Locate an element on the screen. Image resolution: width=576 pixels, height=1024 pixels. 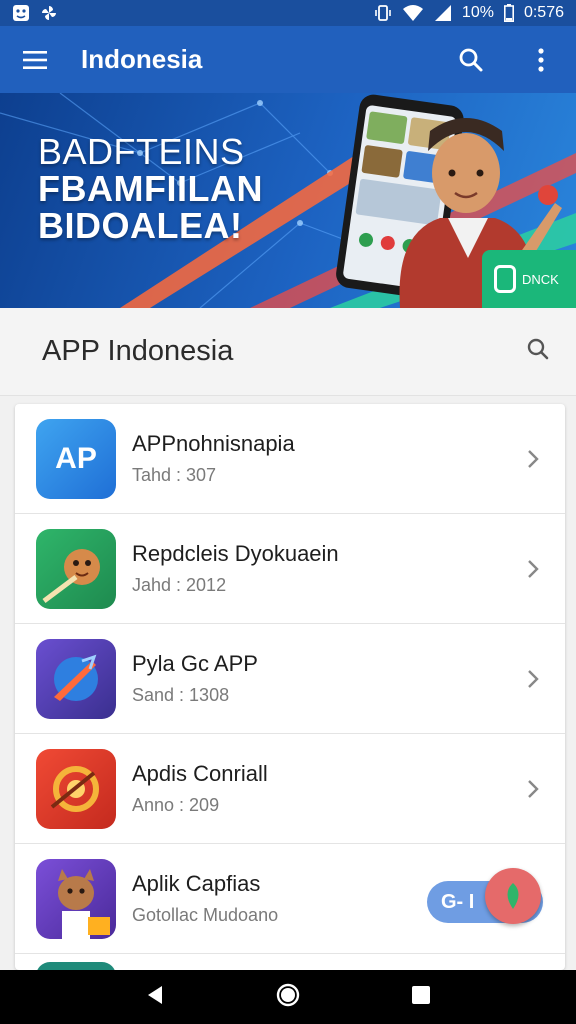
section-header: APP Indonesia is located at coordinates (288, 352).